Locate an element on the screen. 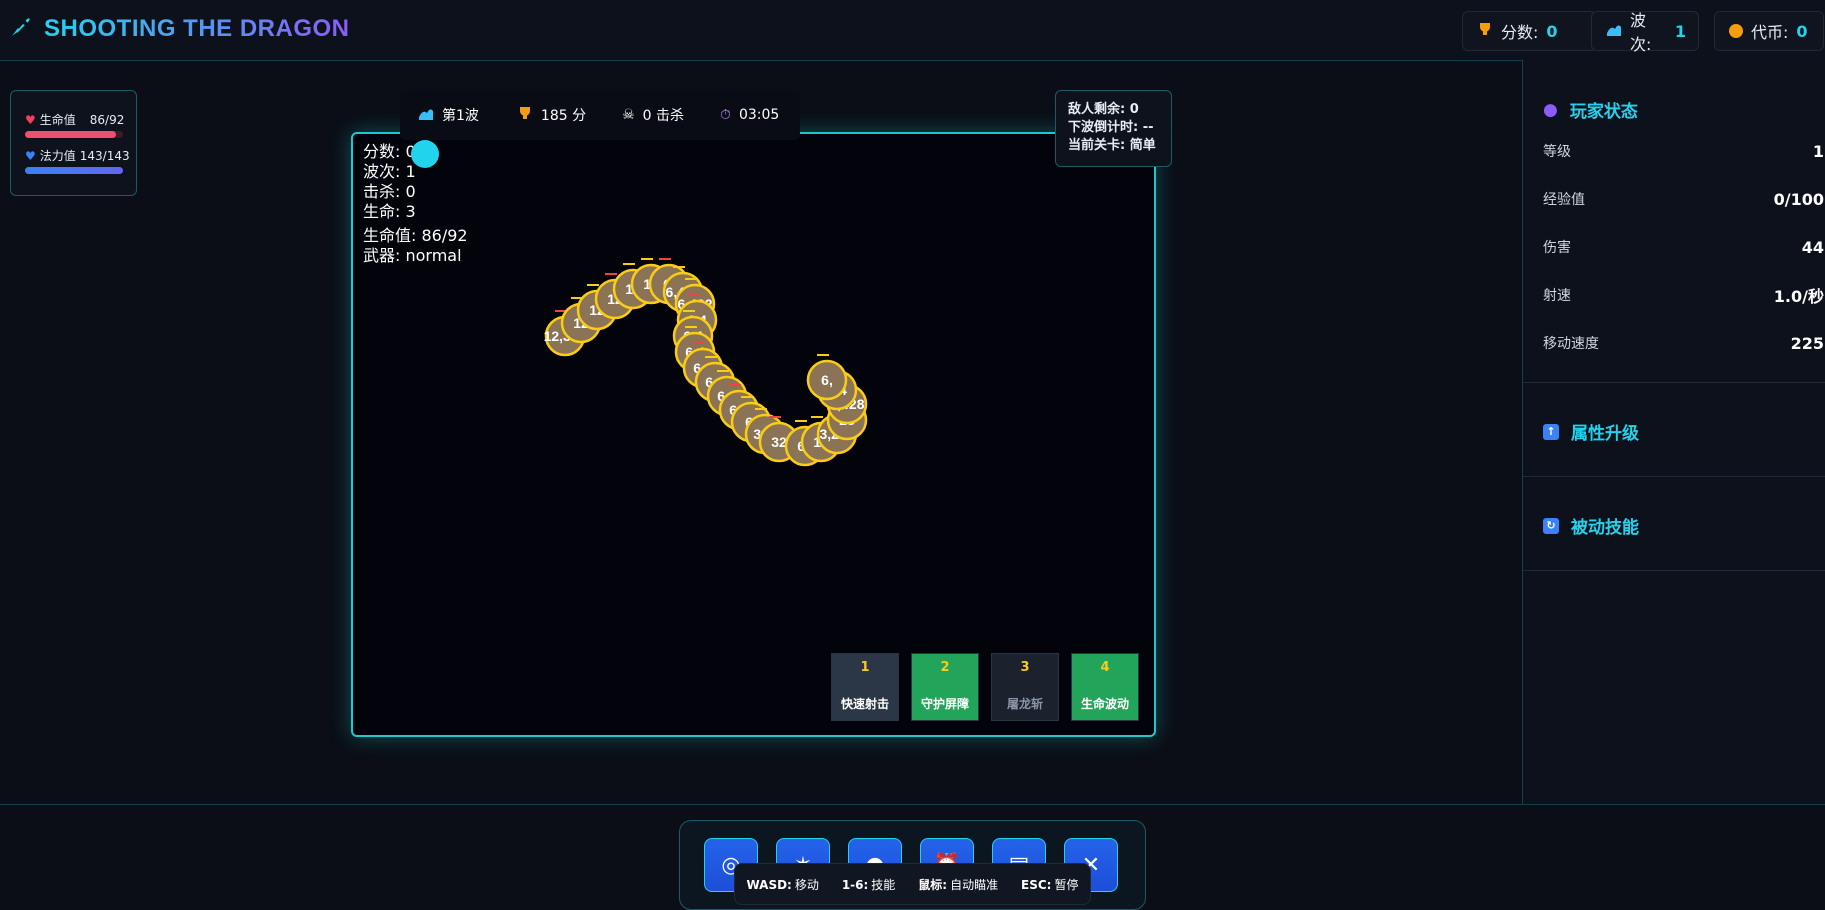 The width and height of the screenshot is (1825, 910). mp-bar-track is located at coordinates (74, 170).